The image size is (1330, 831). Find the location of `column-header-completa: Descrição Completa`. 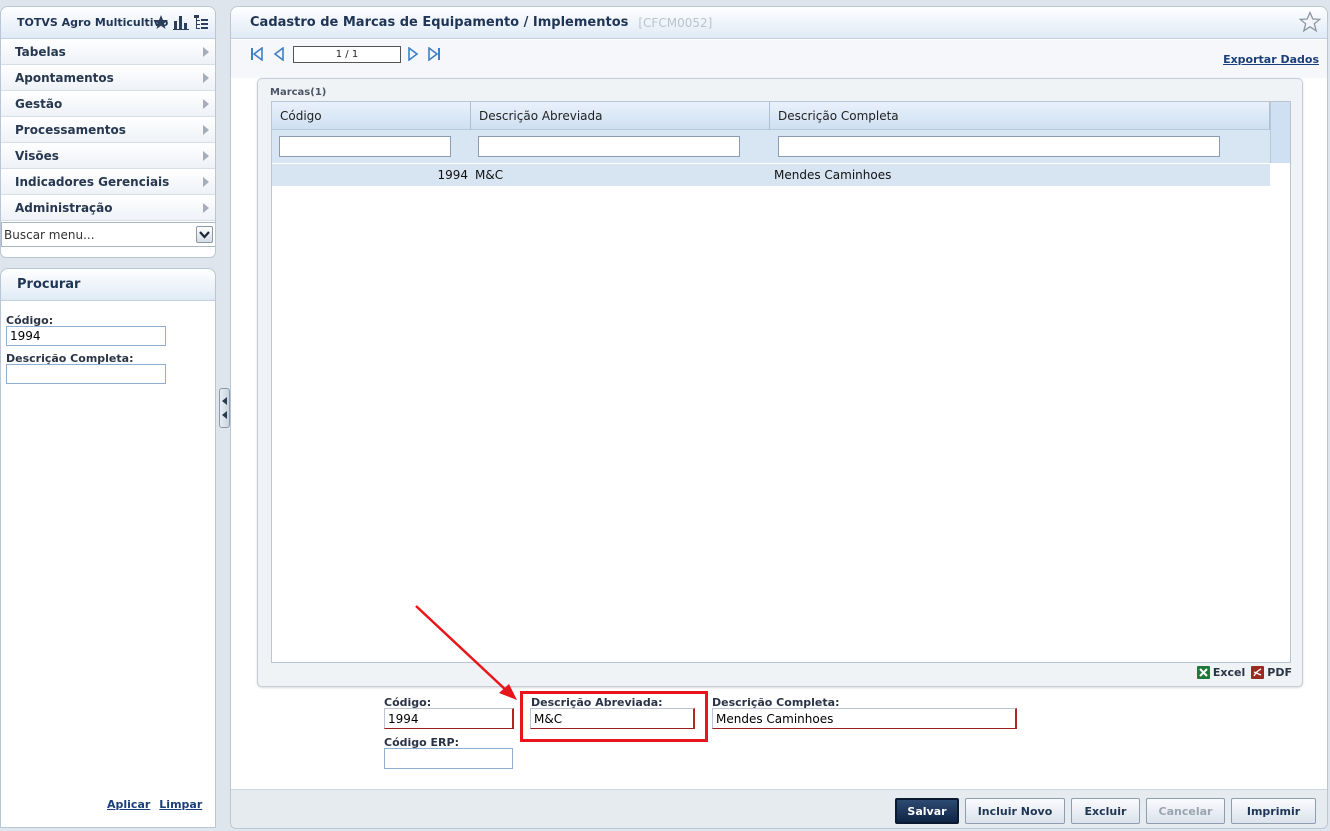

column-header-completa: Descrição Completa is located at coordinates (1020, 116).